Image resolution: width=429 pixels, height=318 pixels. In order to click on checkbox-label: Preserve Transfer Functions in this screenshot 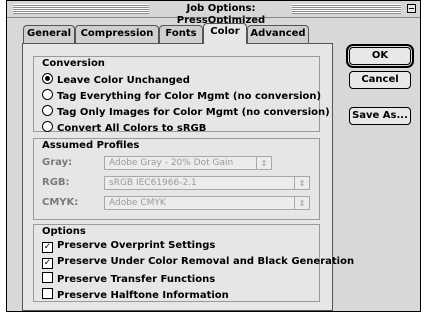, I will do `click(136, 279)`.